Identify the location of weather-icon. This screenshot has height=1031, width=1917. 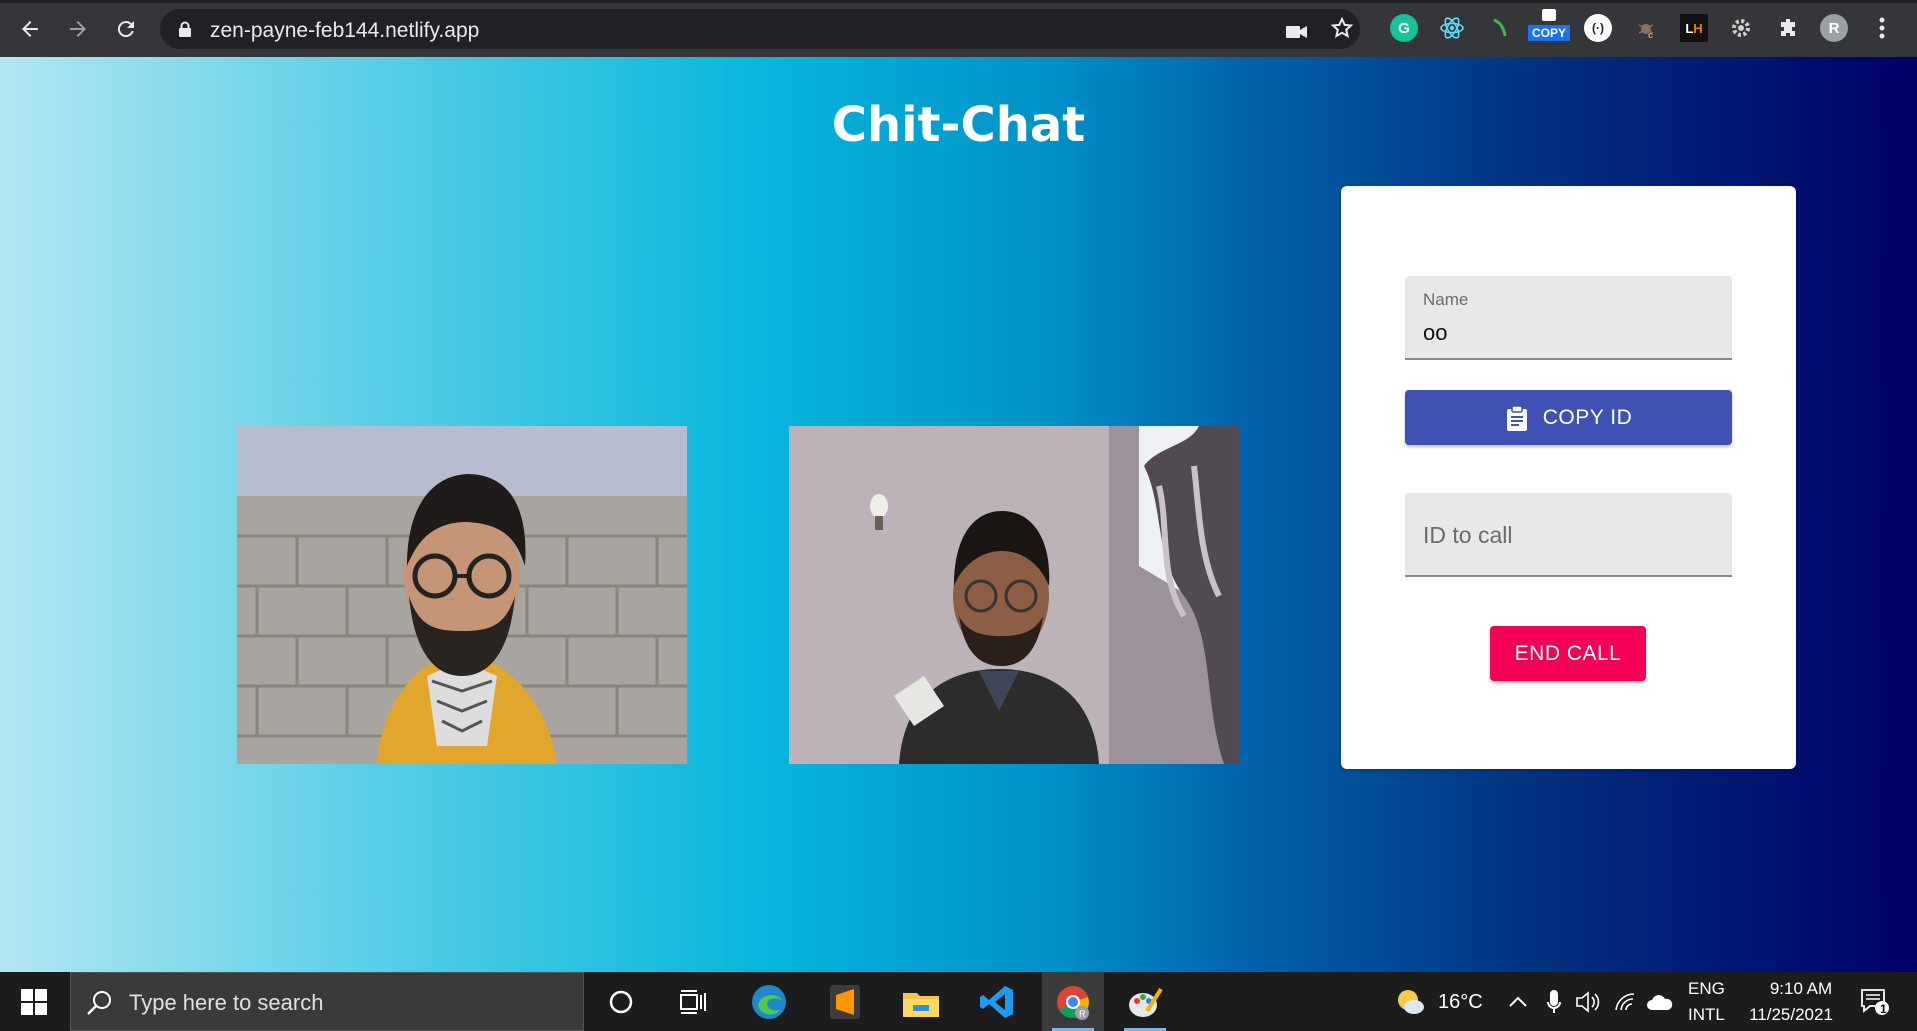
(1410, 1001).